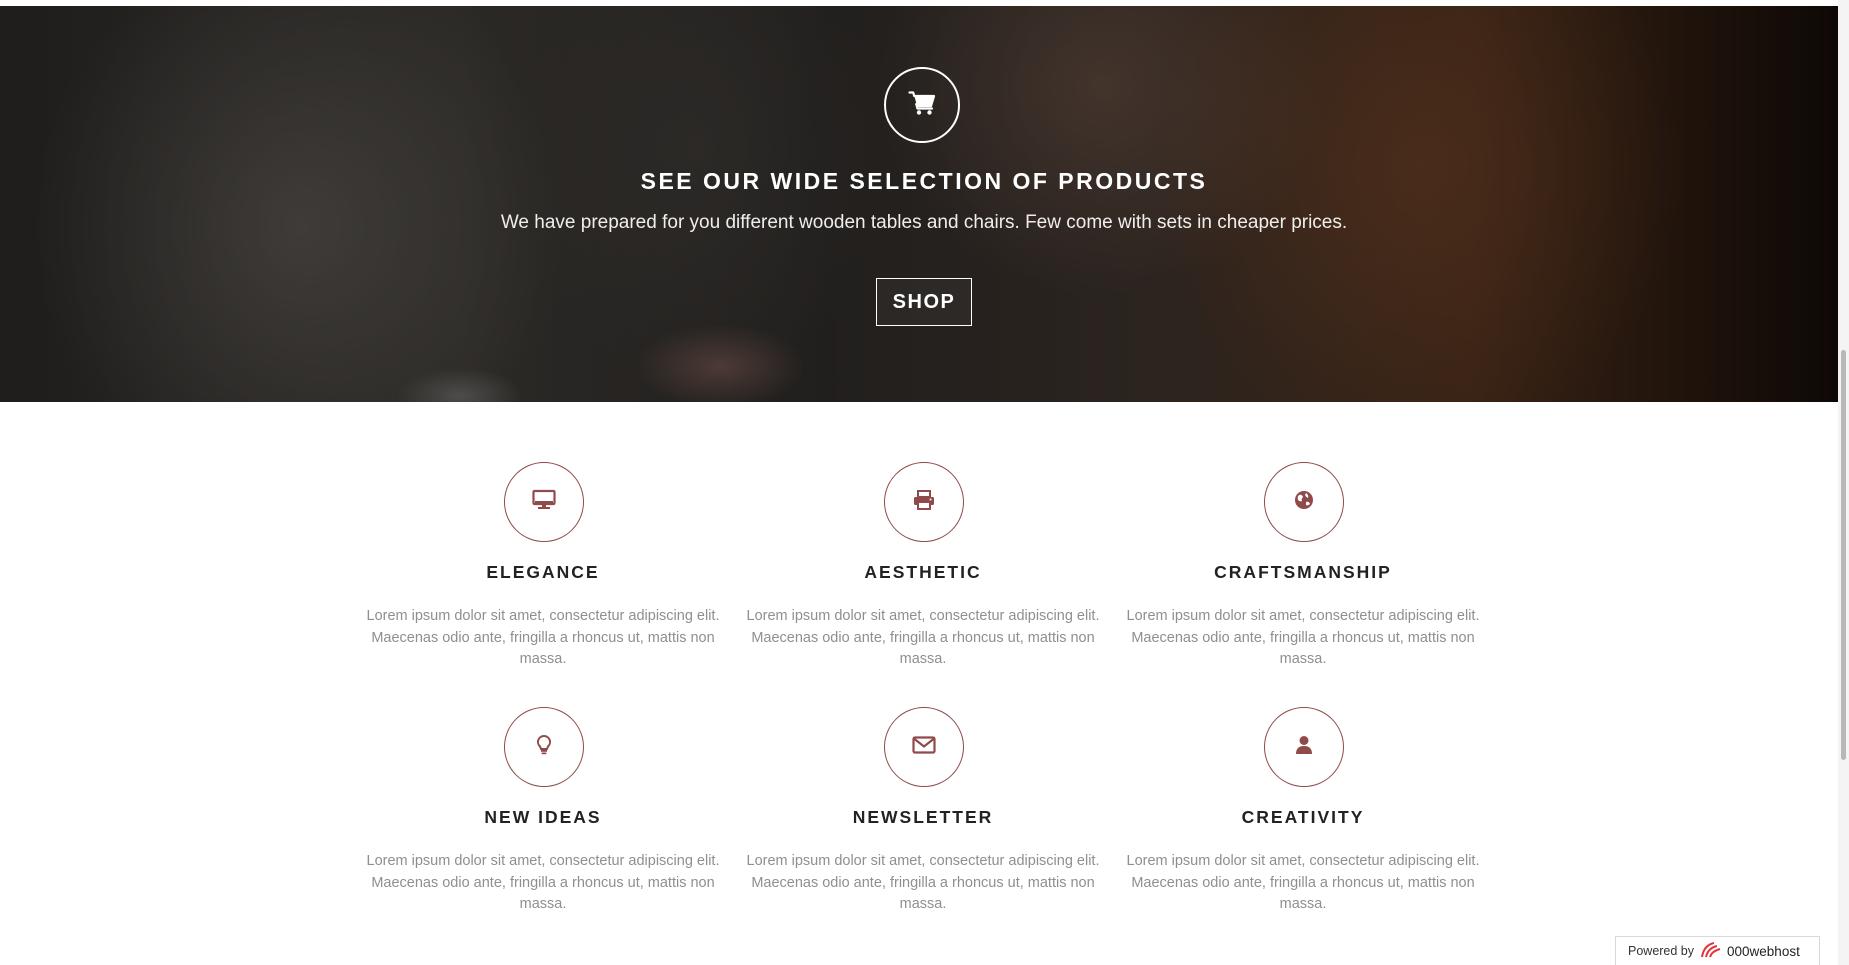 The width and height of the screenshot is (1849, 965). Describe the element at coordinates (924, 181) in the screenshot. I see `hero-title: SEE OUR WIDE SELECTION OF PRODUCTS` at that location.